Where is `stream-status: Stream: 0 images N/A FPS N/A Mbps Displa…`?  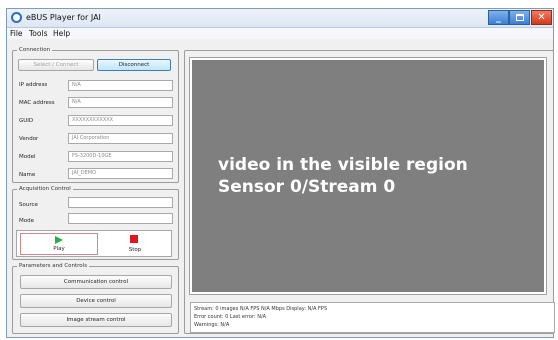
stream-status: Stream: 0 images N/A FPS N/A Mbps Displa… is located at coordinates (261, 309).